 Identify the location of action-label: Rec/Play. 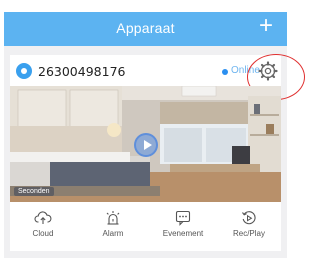
(248, 233).